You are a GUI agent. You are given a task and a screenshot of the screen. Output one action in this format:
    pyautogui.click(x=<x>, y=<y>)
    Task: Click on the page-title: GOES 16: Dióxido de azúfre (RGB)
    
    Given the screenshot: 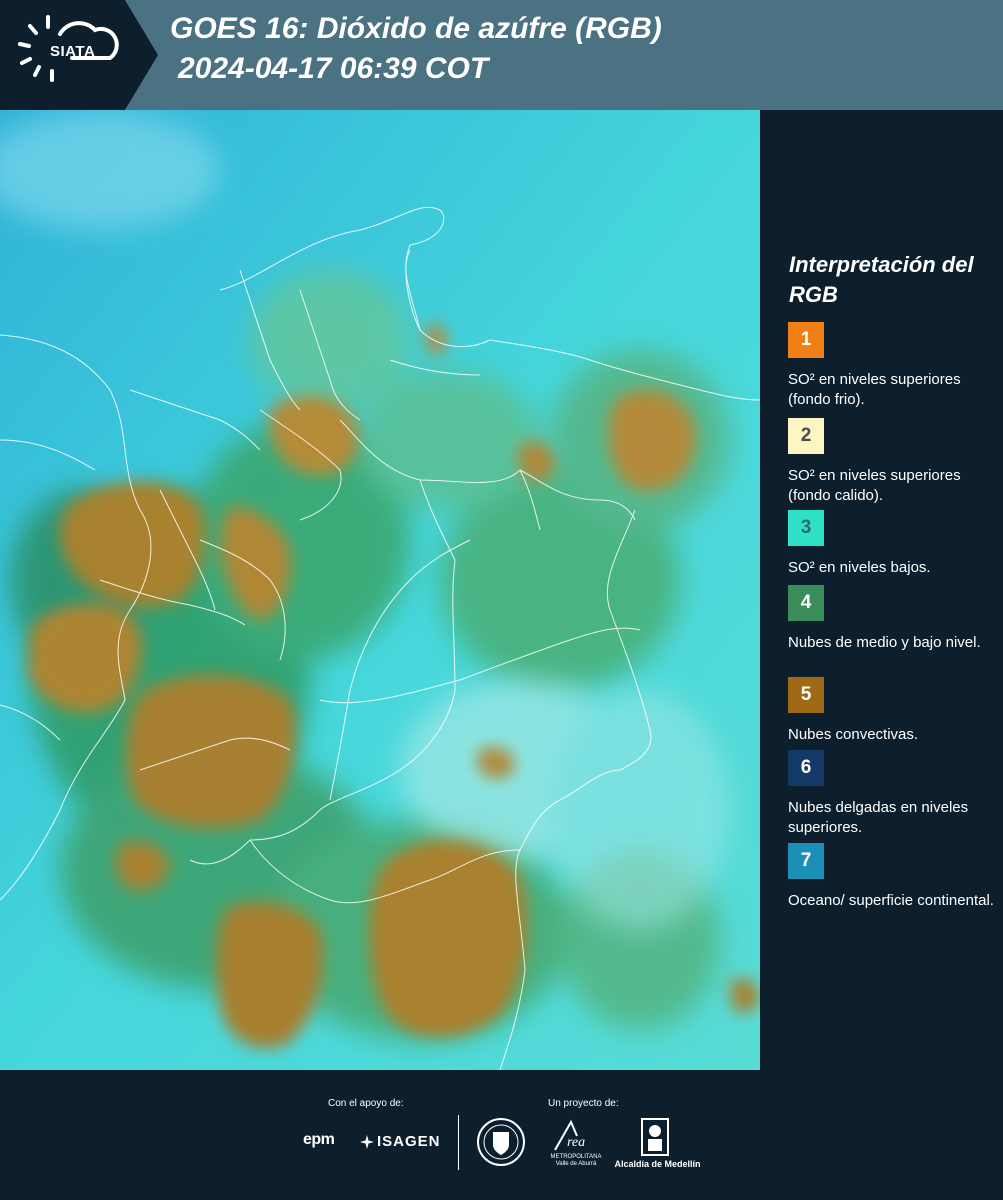 What is the action you would take?
    pyautogui.click(x=416, y=28)
    